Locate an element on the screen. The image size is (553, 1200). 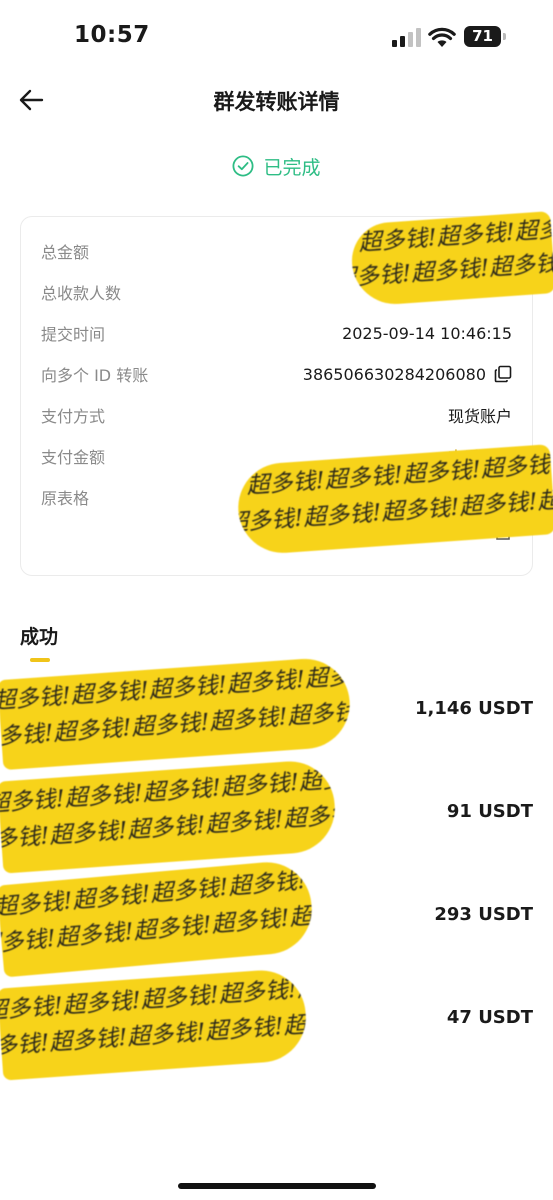
transfer-status: 已完成 is located at coordinates (276, 166).